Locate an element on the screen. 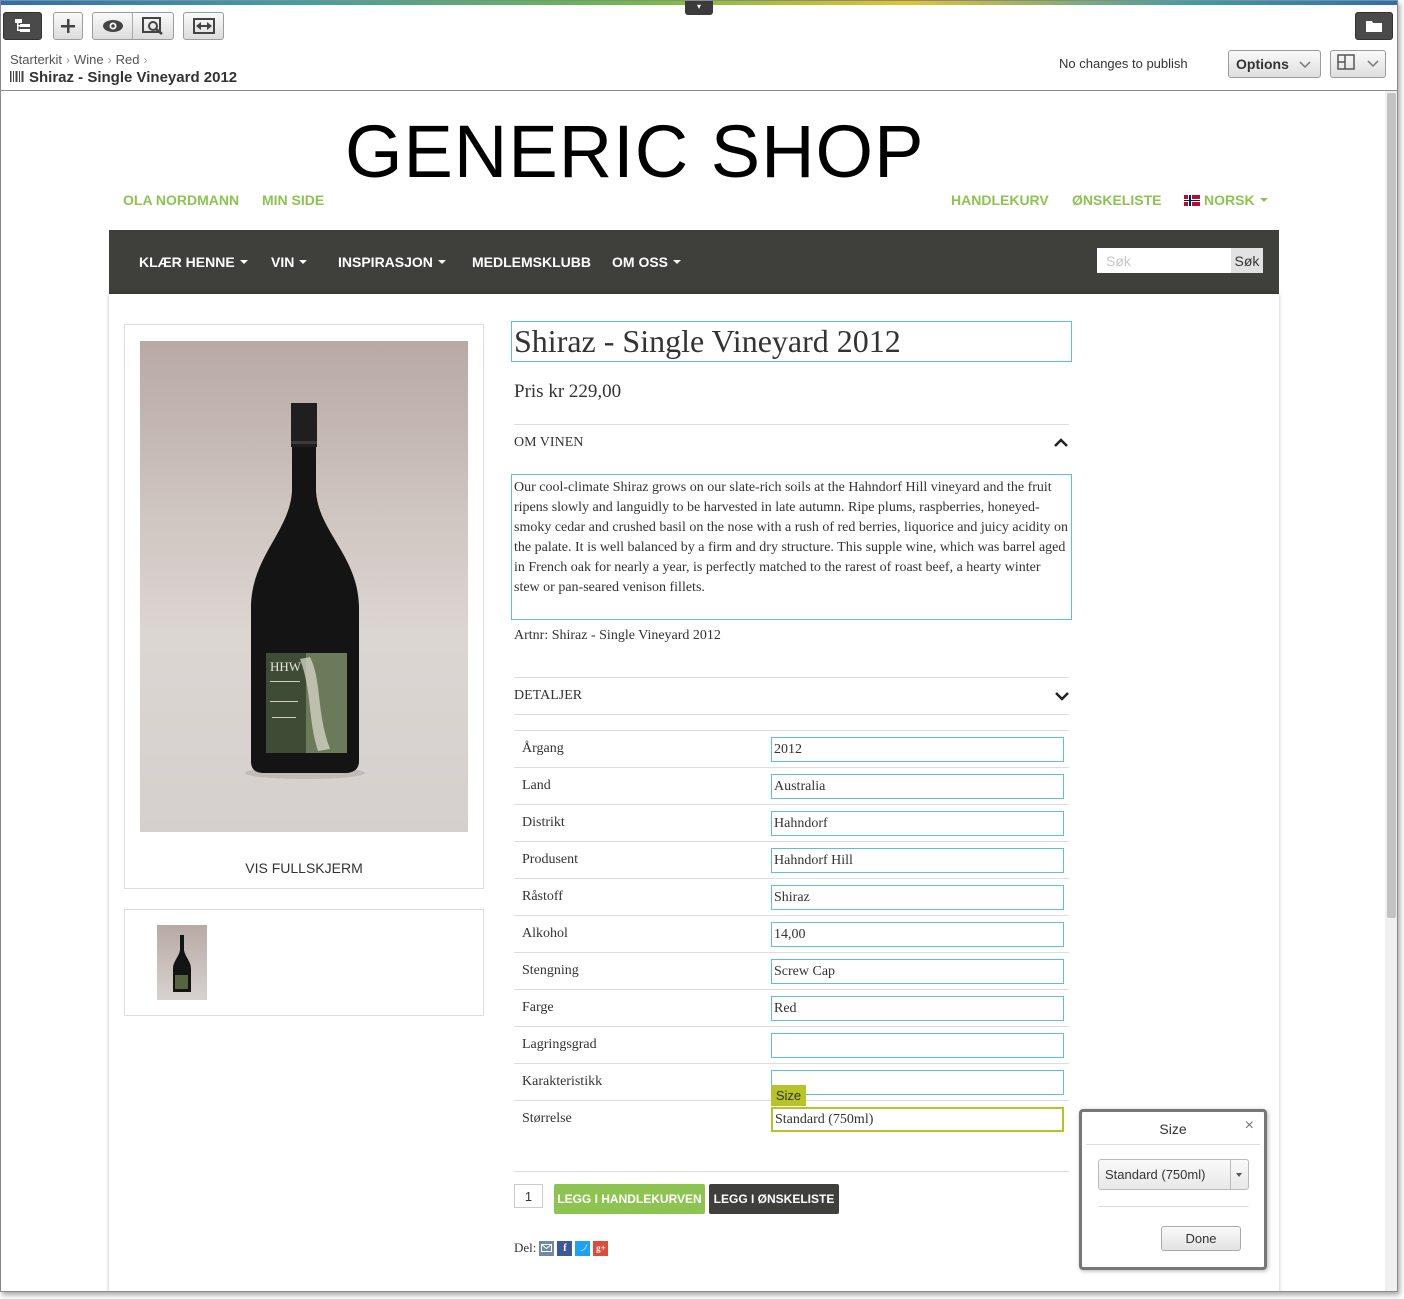  product-image-box: HHW VIS FULLSKJERM is located at coordinates (304, 606).